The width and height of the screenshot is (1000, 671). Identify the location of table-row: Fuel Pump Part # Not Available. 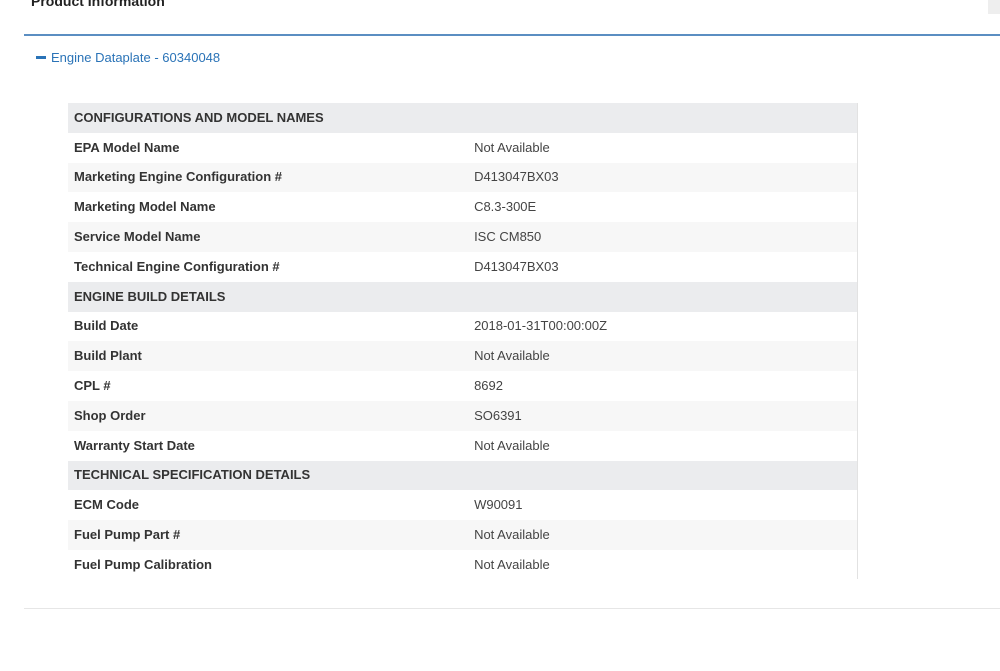
(463, 535).